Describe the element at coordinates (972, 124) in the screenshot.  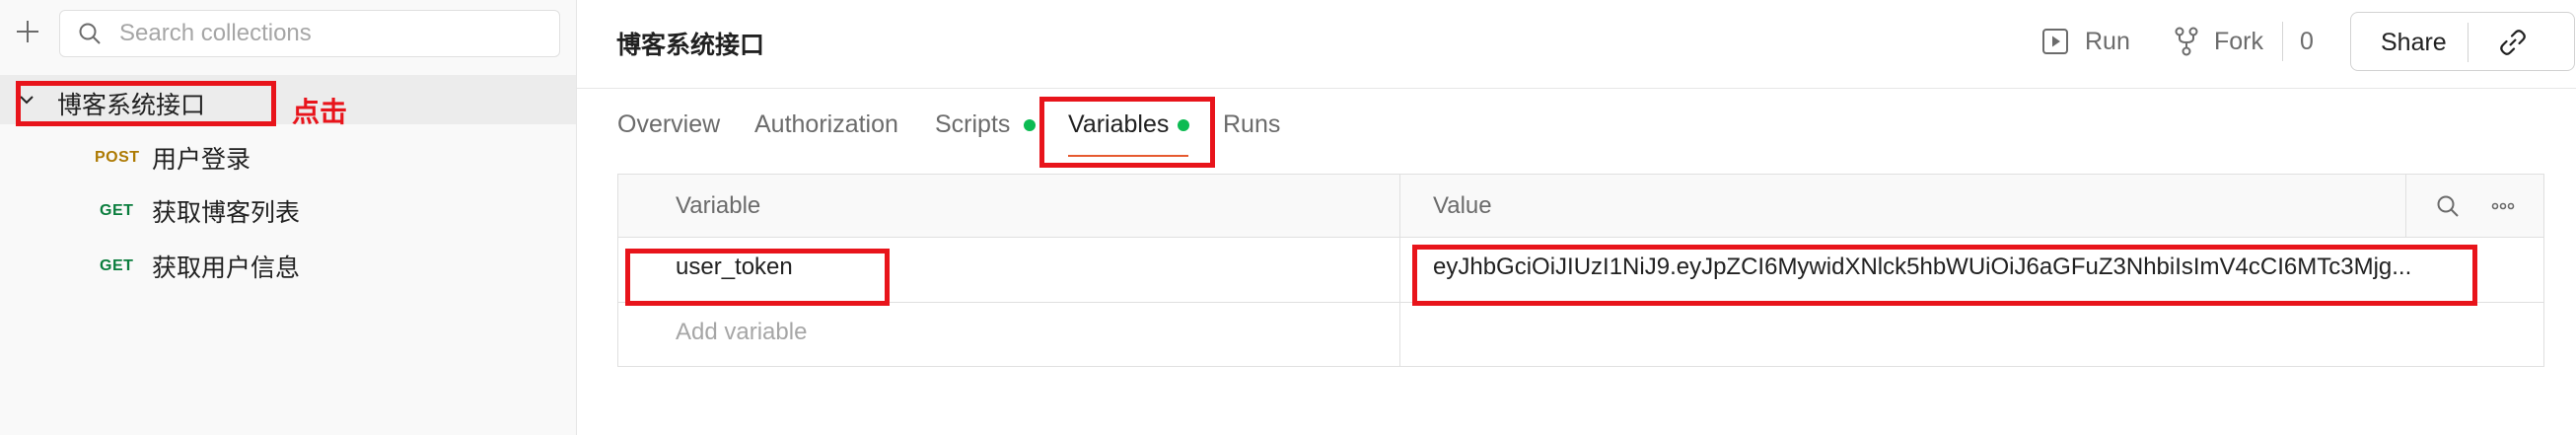
I see `tab-scripts: Scripts` at that location.